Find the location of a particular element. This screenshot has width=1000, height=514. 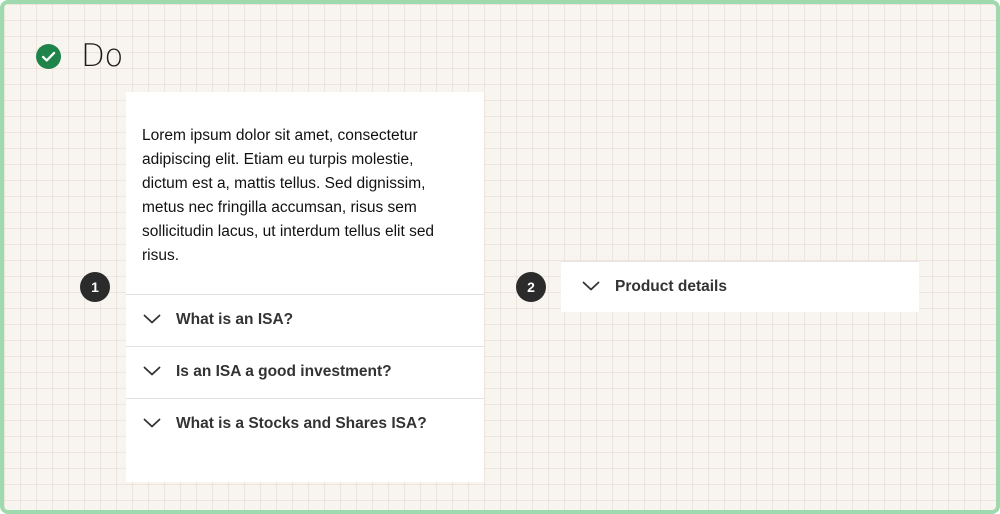

check-circle-icon is located at coordinates (48, 56).